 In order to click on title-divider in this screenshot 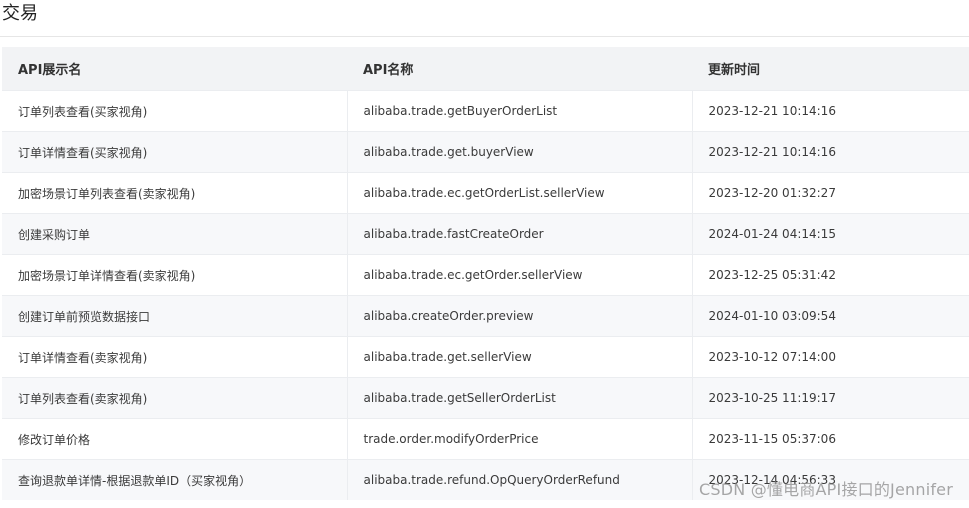, I will do `click(484, 36)`.